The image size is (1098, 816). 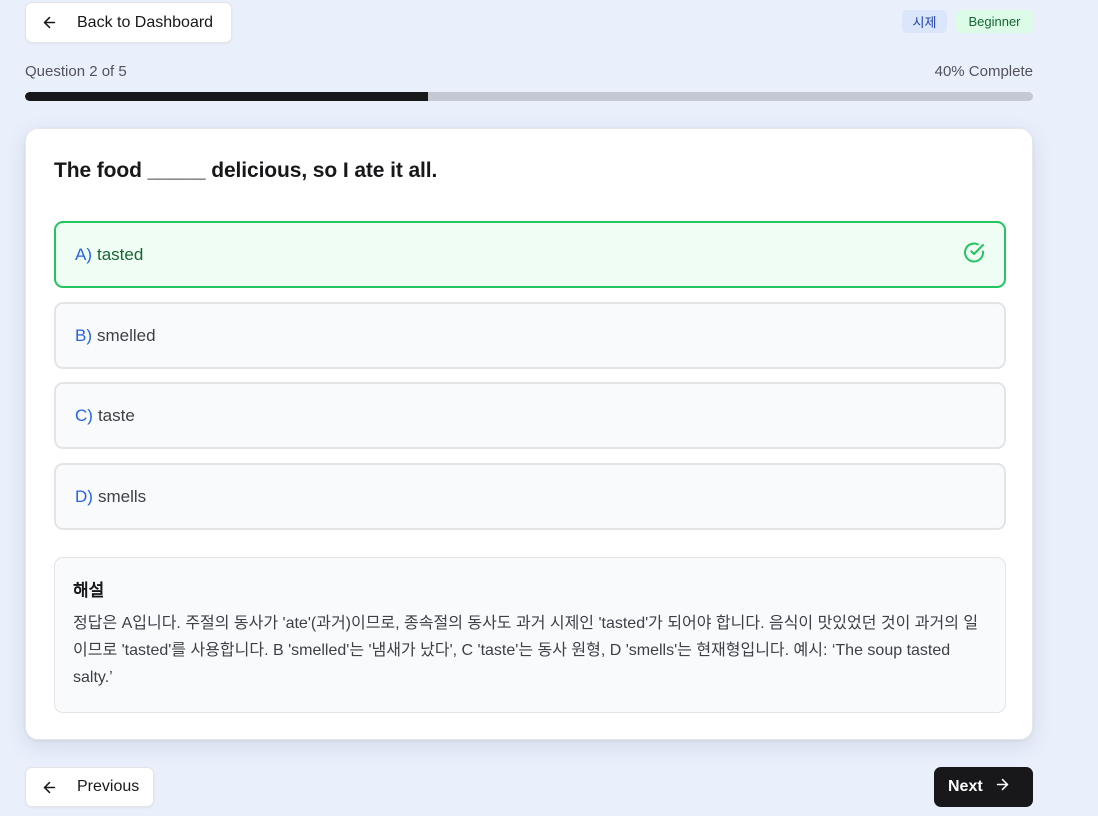 I want to click on previous-button: Previous, so click(x=89, y=787).